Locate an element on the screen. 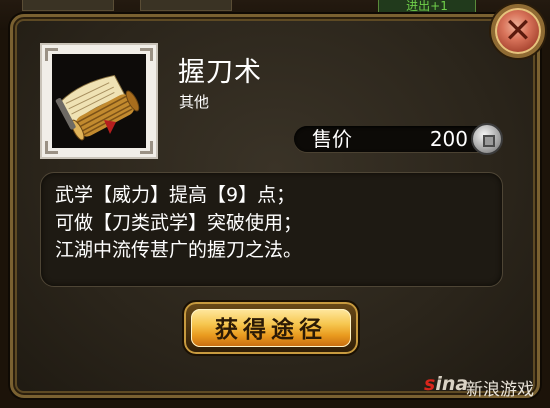  scroll-icon is located at coordinates (99, 101).